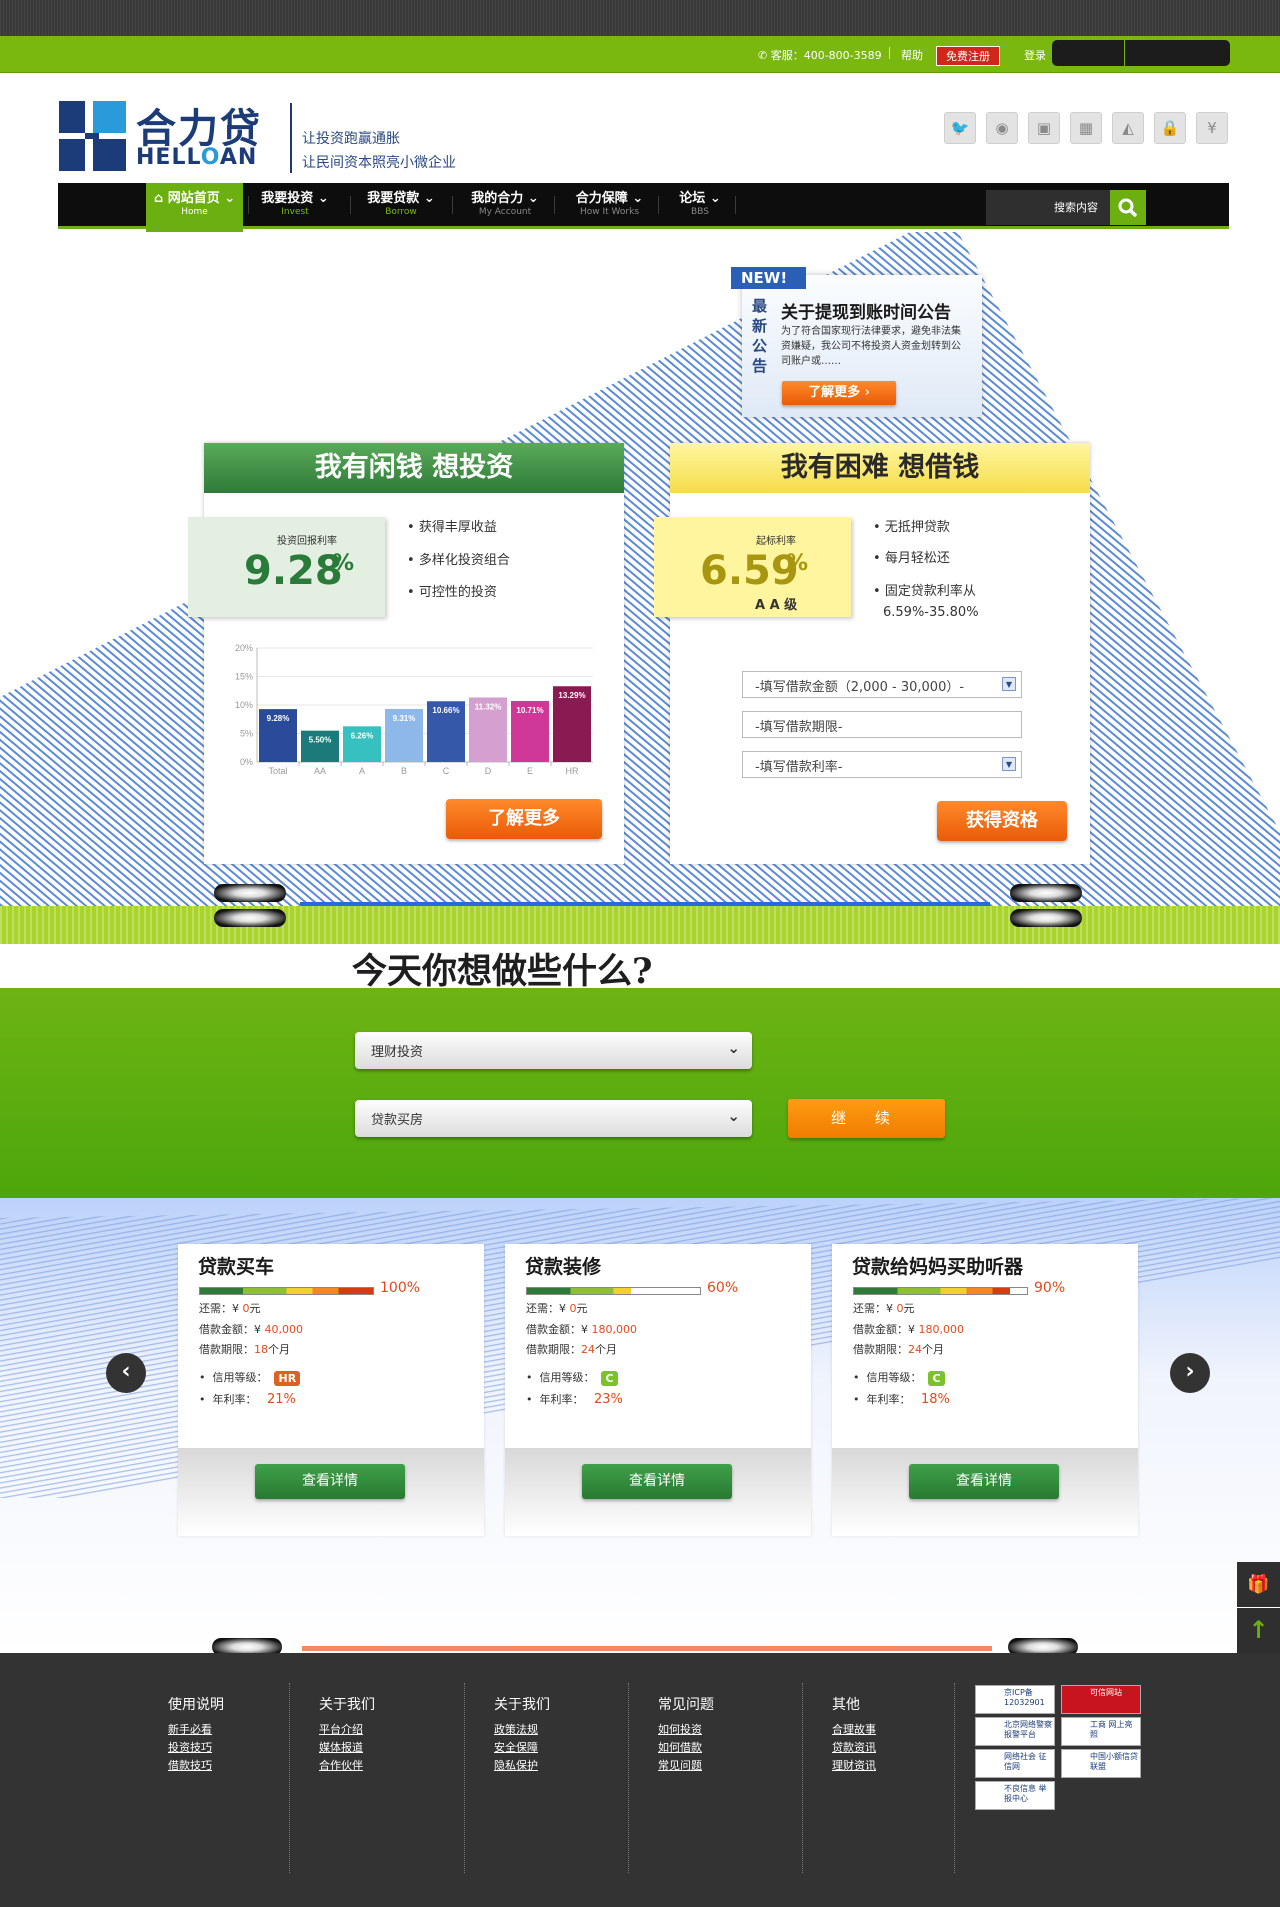 The image size is (1280, 1907). I want to click on back-to-top-button: ↑, so click(1258, 1630).